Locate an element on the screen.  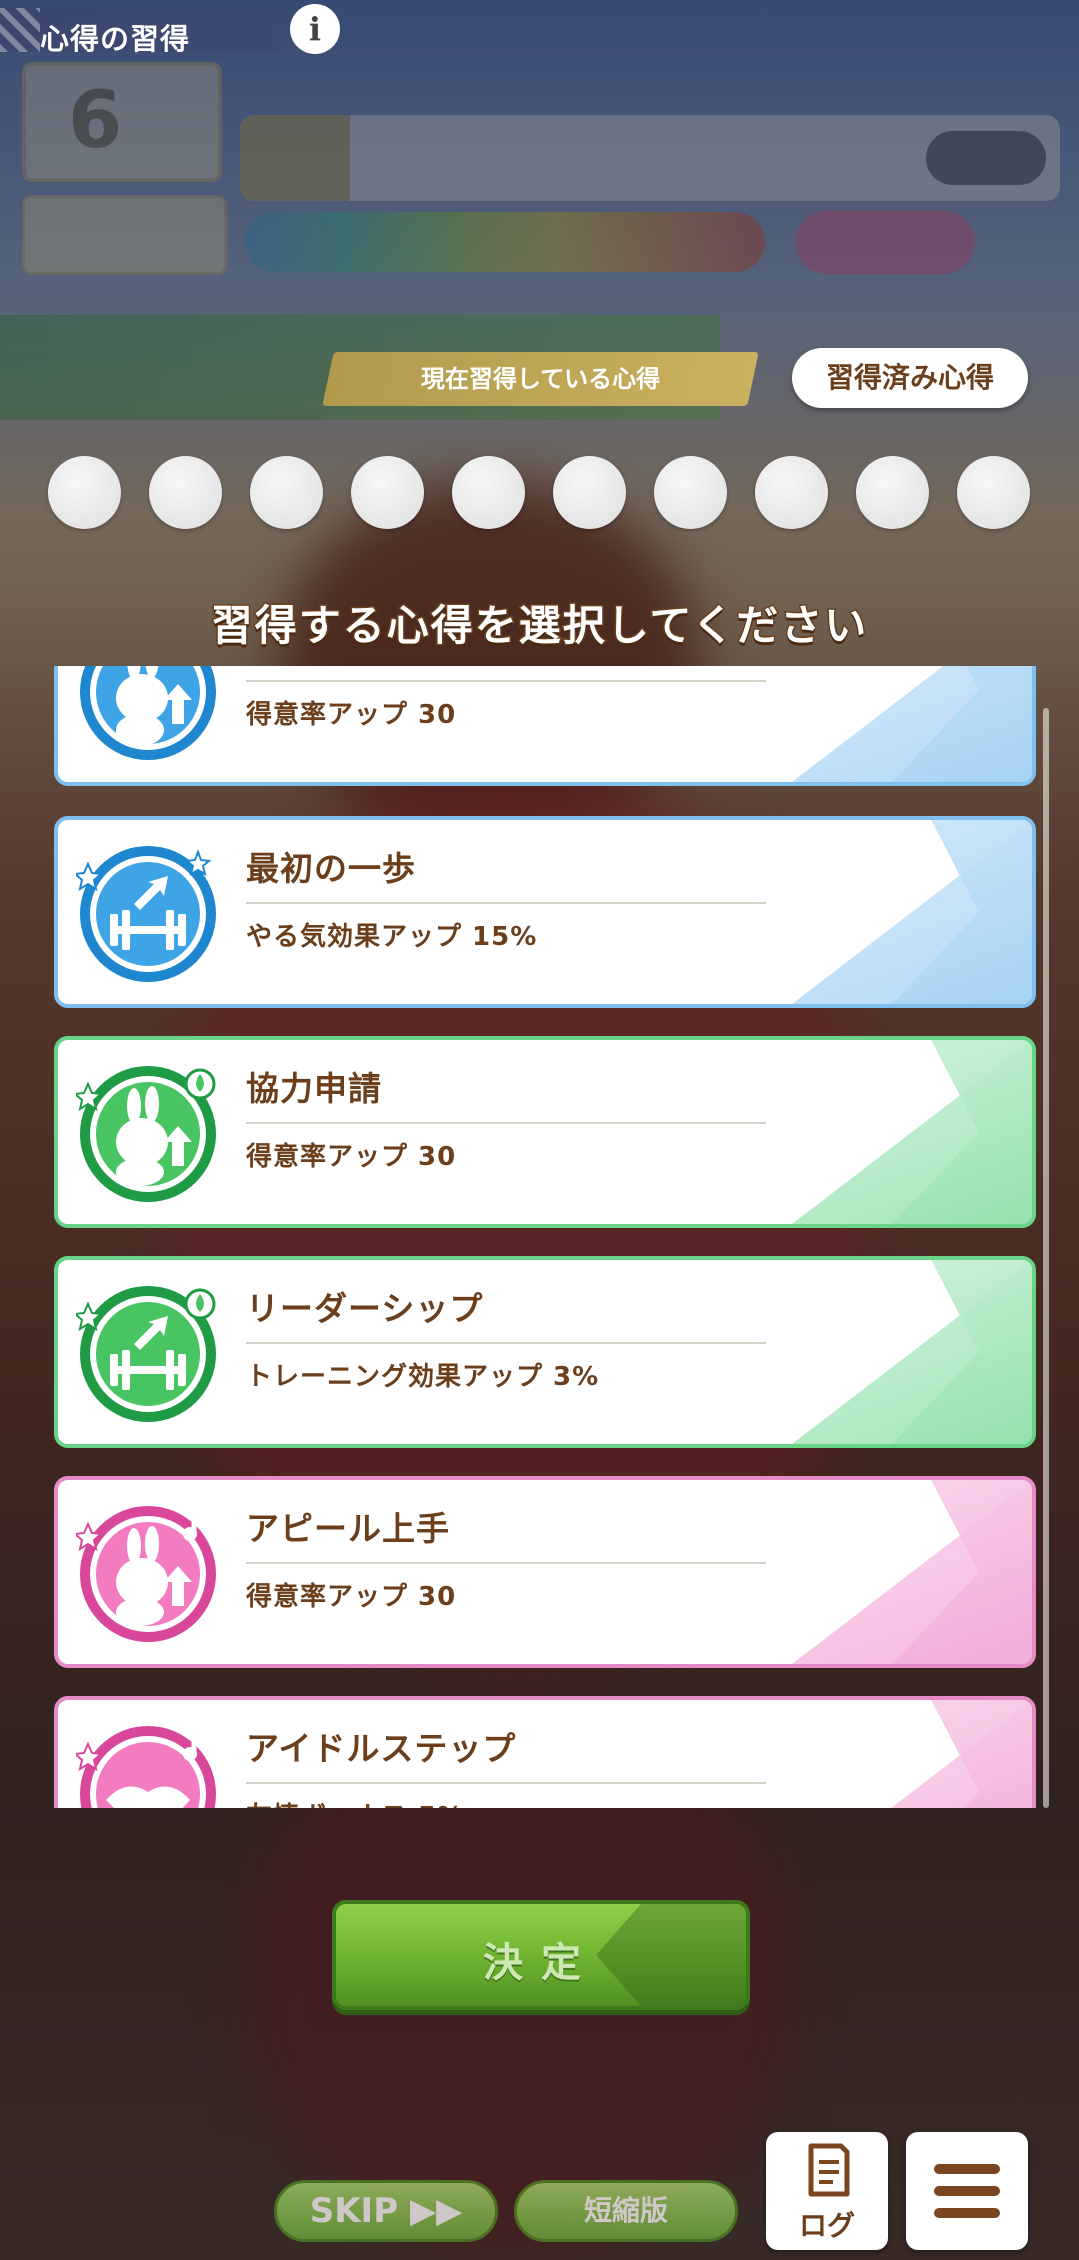
skill-card: リーダーシップ トレーニング効果アップ 3% is located at coordinates (545, 1352).